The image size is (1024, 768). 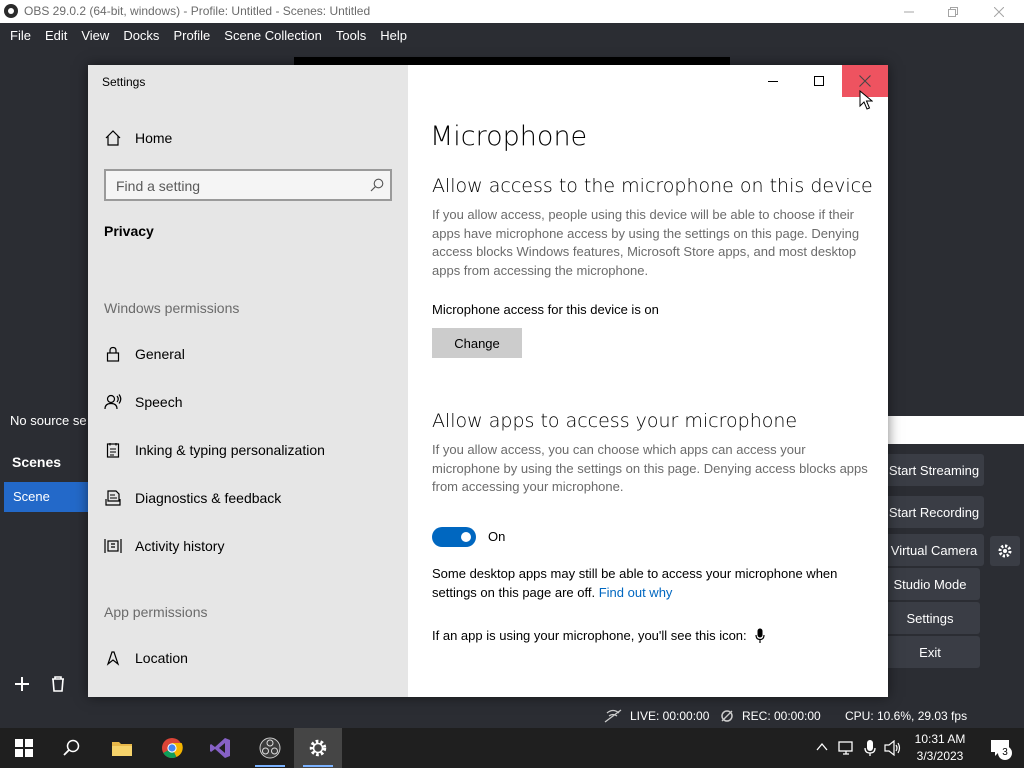 I want to click on toggle-knob, so click(x=466, y=537).